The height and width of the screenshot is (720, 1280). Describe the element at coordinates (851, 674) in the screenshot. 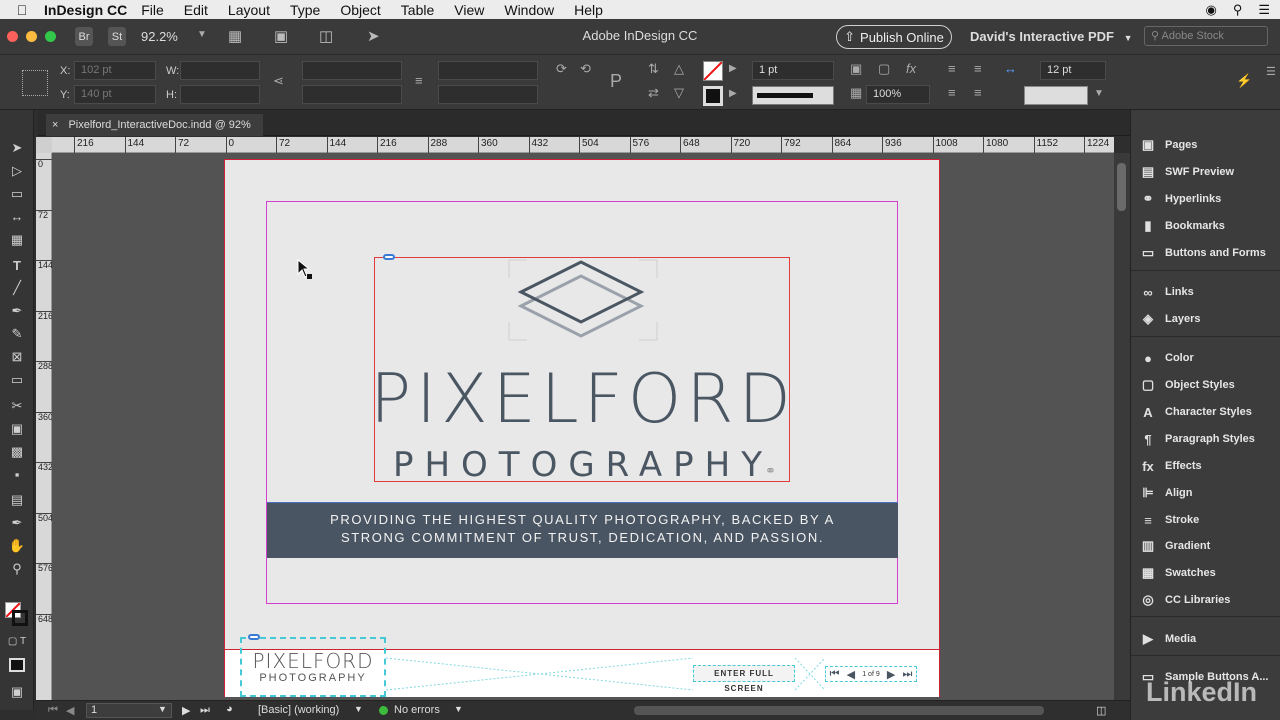

I see `previous-page-icon: ◀` at that location.